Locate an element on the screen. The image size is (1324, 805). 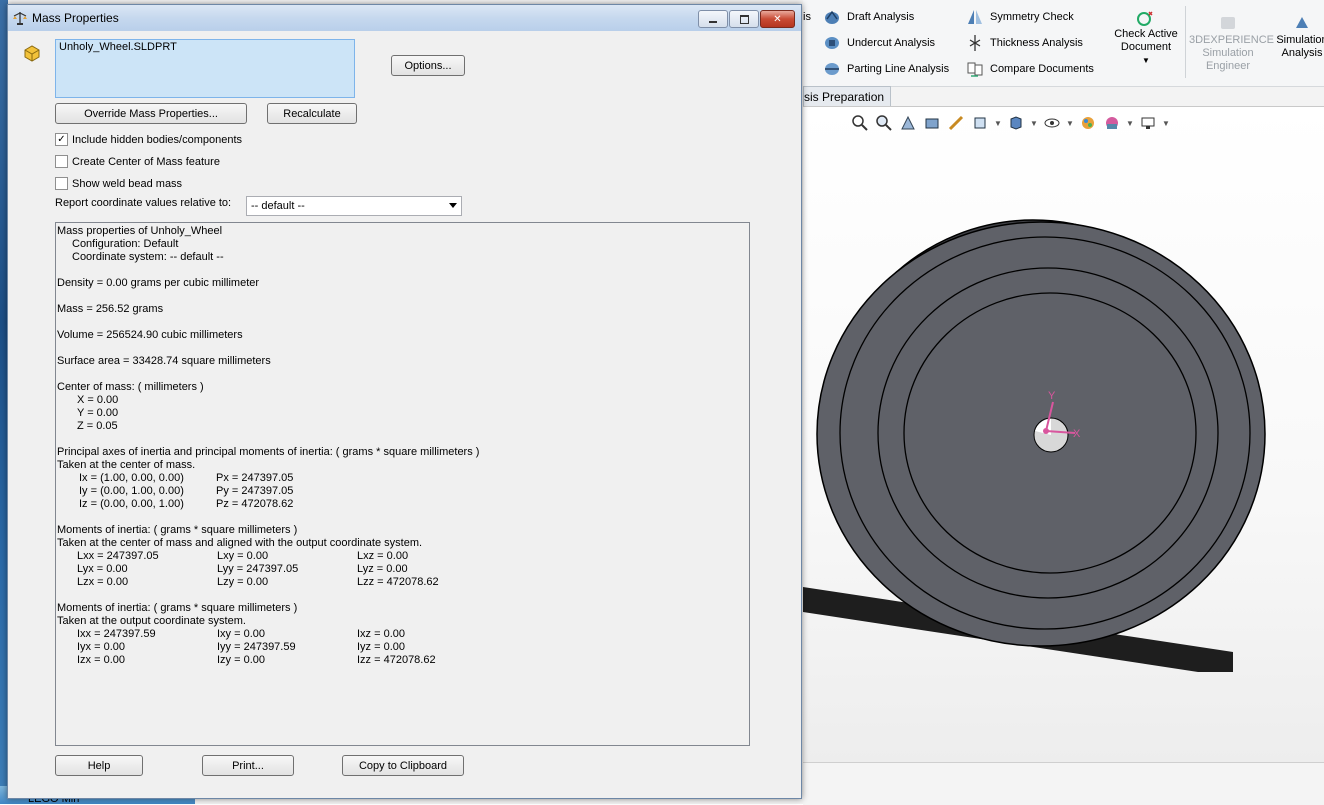
compare-documents-button: Compare Documents is located at coordinates (1030, 69).